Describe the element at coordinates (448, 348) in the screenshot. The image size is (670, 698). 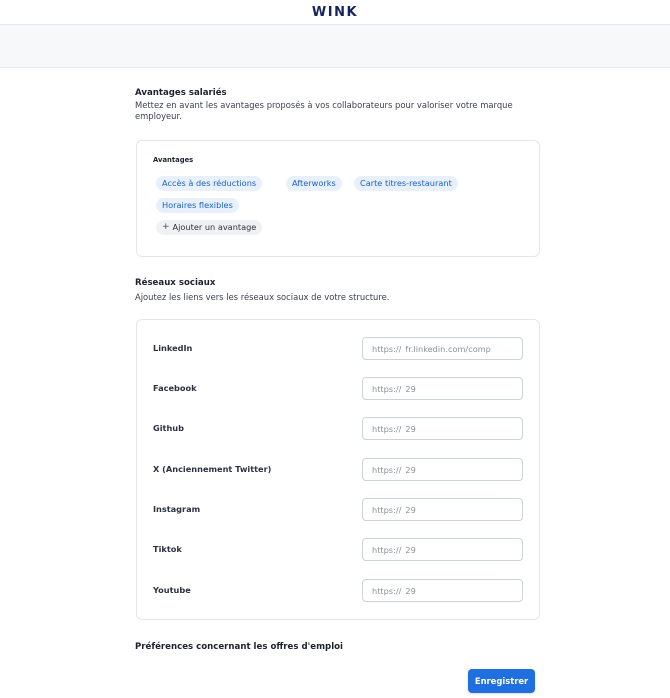
I see `url-value: fr.linkedin.com/comp` at that location.